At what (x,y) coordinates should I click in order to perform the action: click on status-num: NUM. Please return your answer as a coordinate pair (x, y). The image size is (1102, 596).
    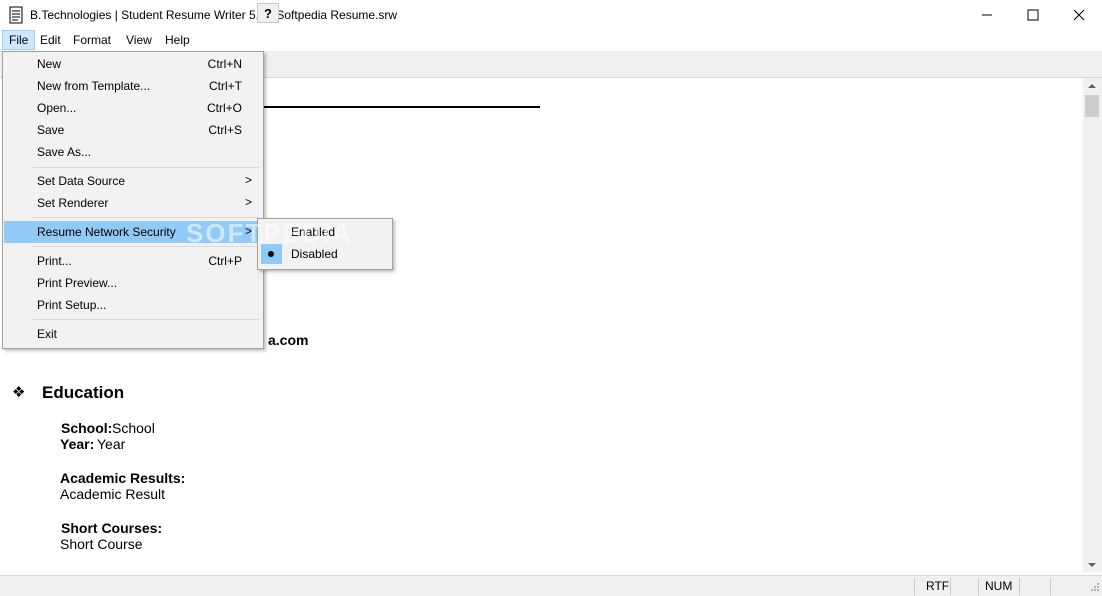
    Looking at the image, I should click on (999, 586).